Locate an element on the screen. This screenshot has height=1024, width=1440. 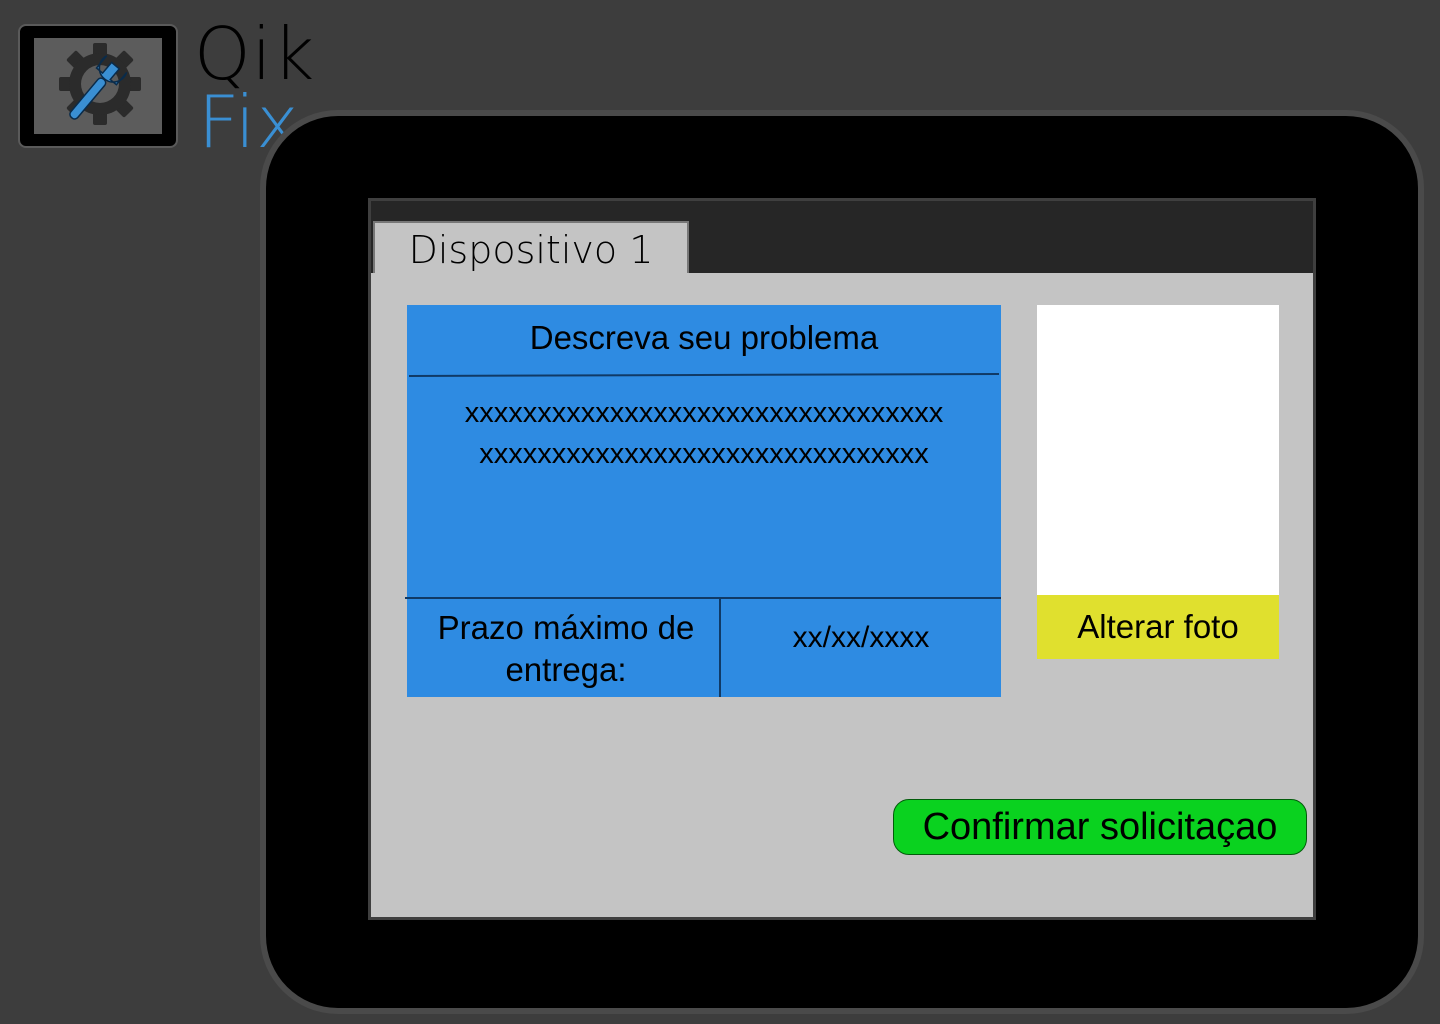
confirm-request-button: Confirmar solicitaçao is located at coordinates (1100, 827).